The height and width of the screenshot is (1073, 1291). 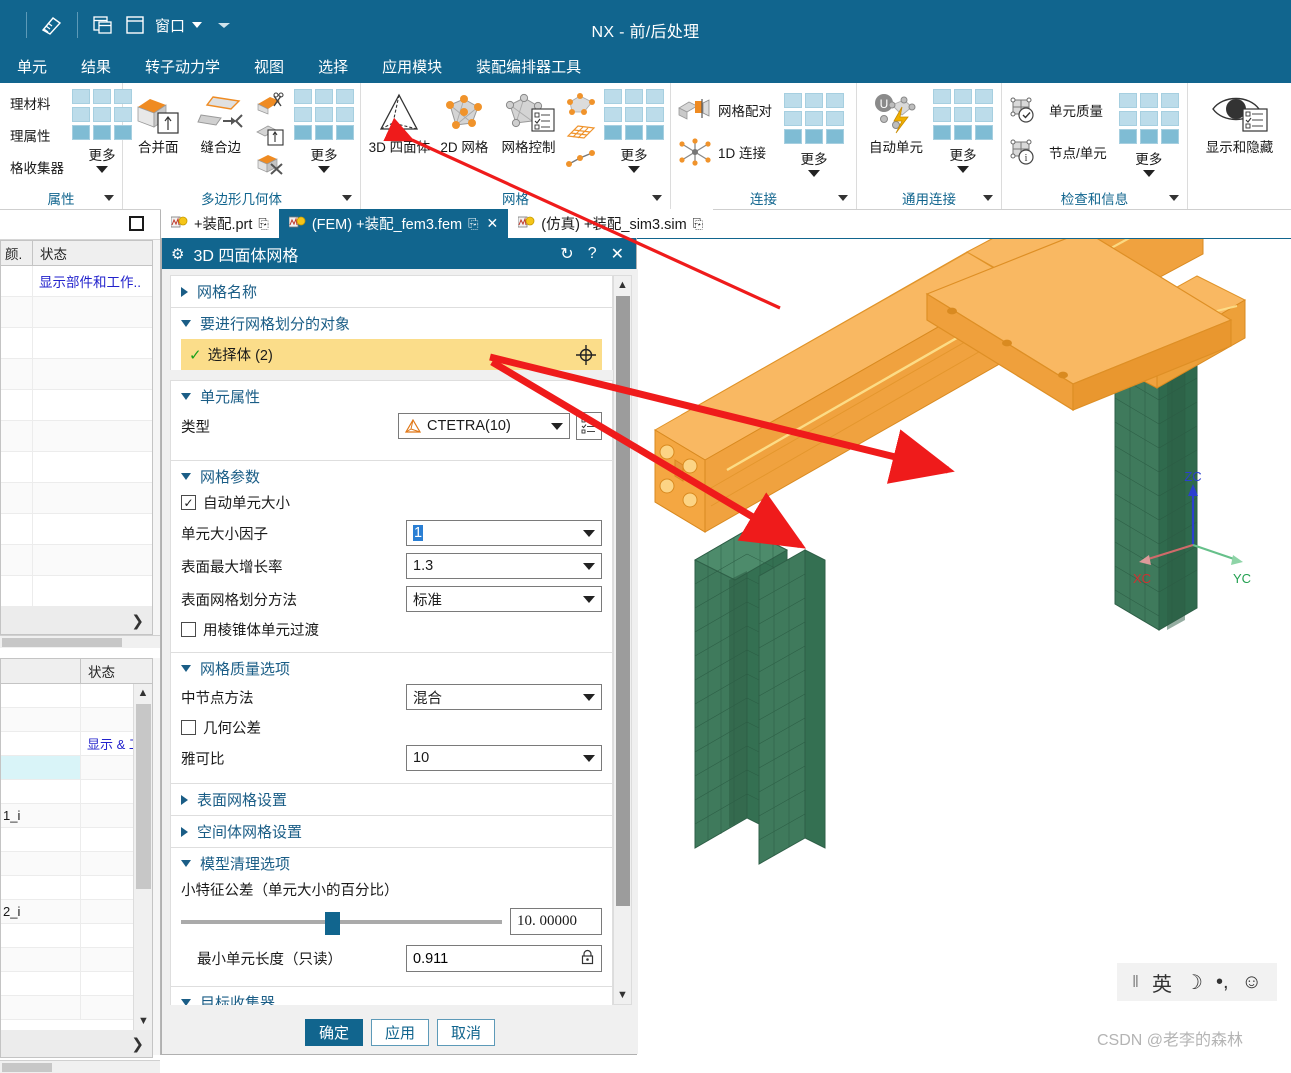 I want to click on tab-sim3-sim: (仿真) +装配_sim3.sim ⎘, so click(x=611, y=223).